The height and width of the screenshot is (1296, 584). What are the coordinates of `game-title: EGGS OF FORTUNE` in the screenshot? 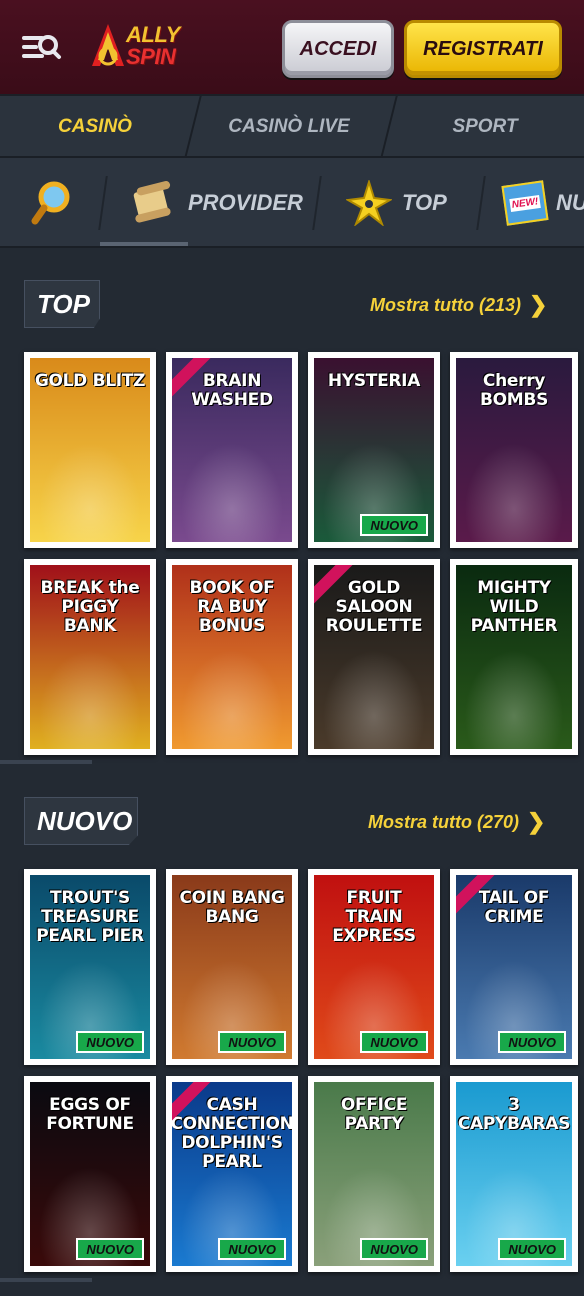 It's located at (90, 1114).